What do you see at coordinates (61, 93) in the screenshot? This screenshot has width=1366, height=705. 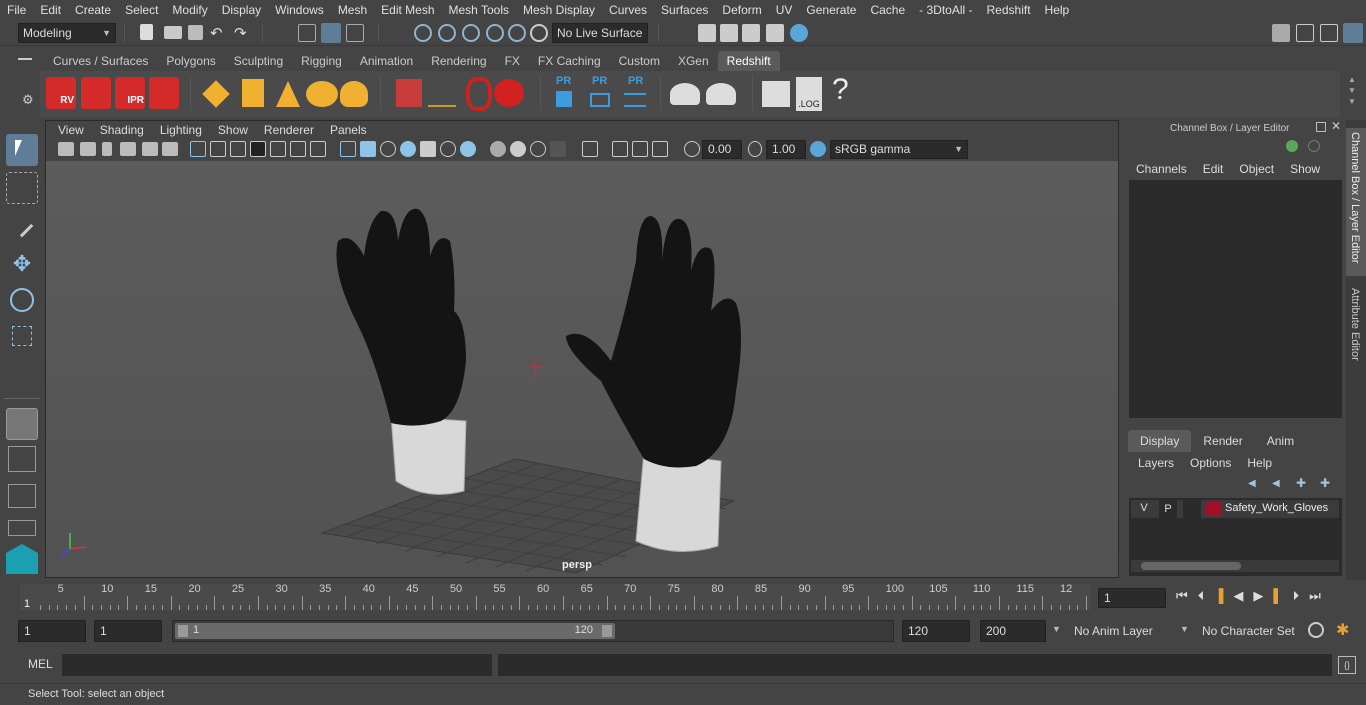 I see `render-view-rv-icon: RV` at bounding box center [61, 93].